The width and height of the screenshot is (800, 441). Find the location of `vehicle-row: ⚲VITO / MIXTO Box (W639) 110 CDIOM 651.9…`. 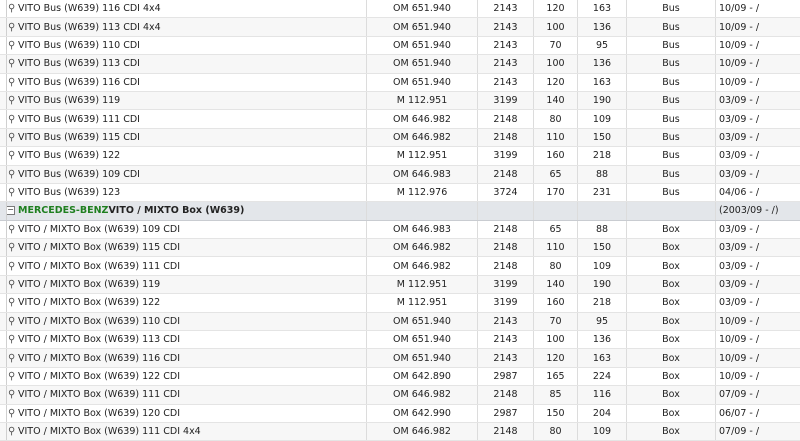

vehicle-row: ⚲VITO / MIXTO Box (W639) 110 CDIOM 651.9… is located at coordinates (400, 321).